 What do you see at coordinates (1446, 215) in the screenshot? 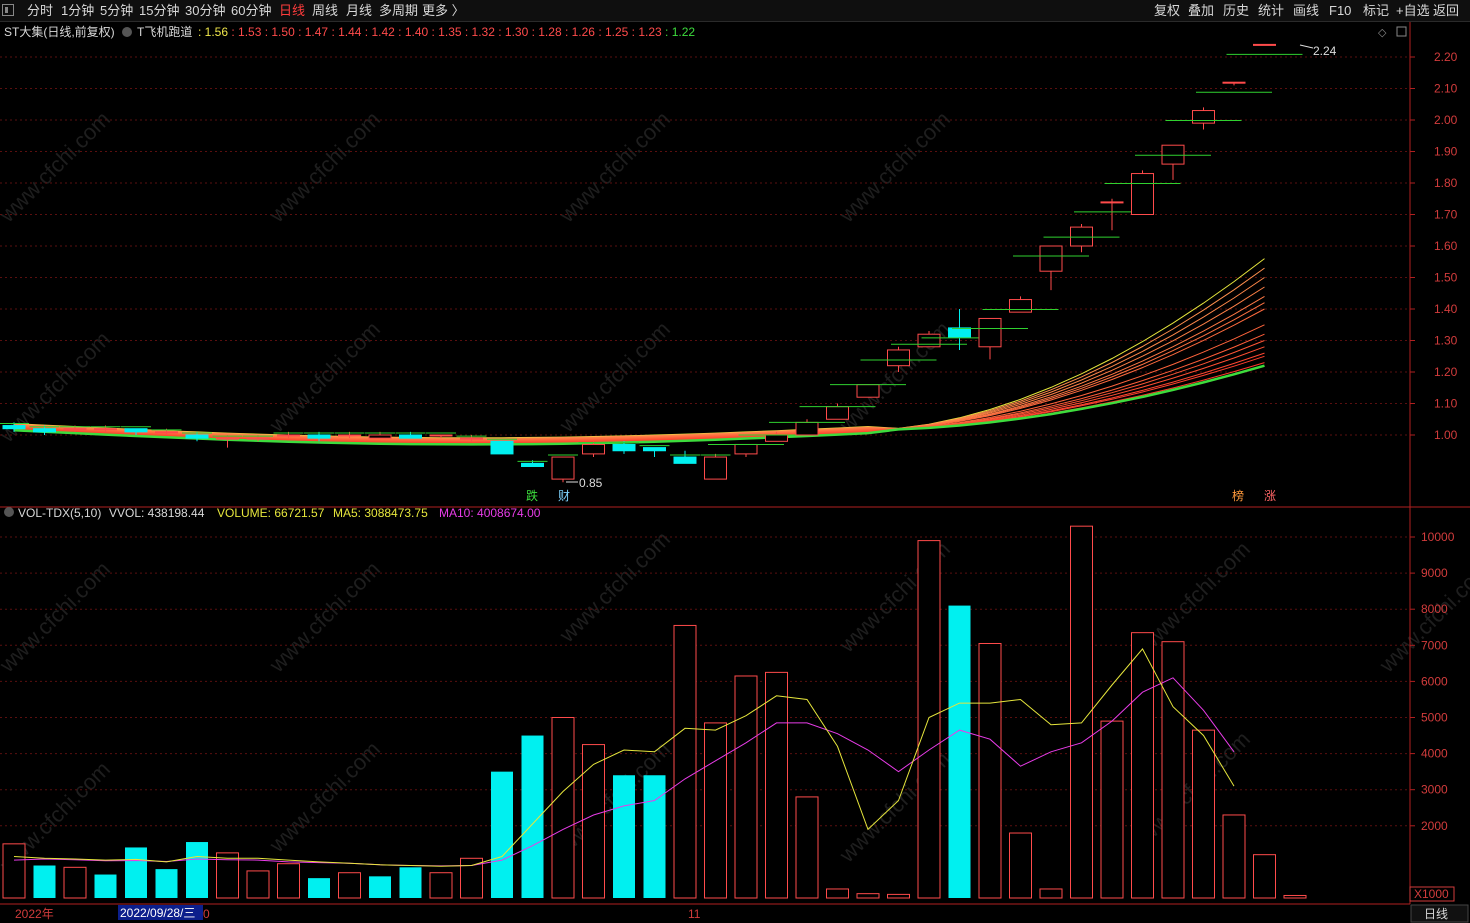
I see `price-tick: 1.70` at bounding box center [1446, 215].